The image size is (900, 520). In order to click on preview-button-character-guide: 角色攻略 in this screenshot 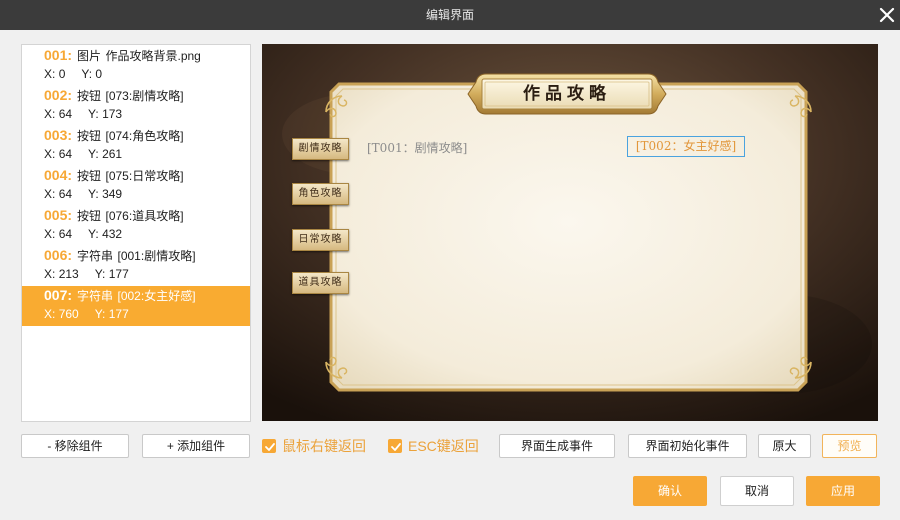, I will do `click(320, 194)`.